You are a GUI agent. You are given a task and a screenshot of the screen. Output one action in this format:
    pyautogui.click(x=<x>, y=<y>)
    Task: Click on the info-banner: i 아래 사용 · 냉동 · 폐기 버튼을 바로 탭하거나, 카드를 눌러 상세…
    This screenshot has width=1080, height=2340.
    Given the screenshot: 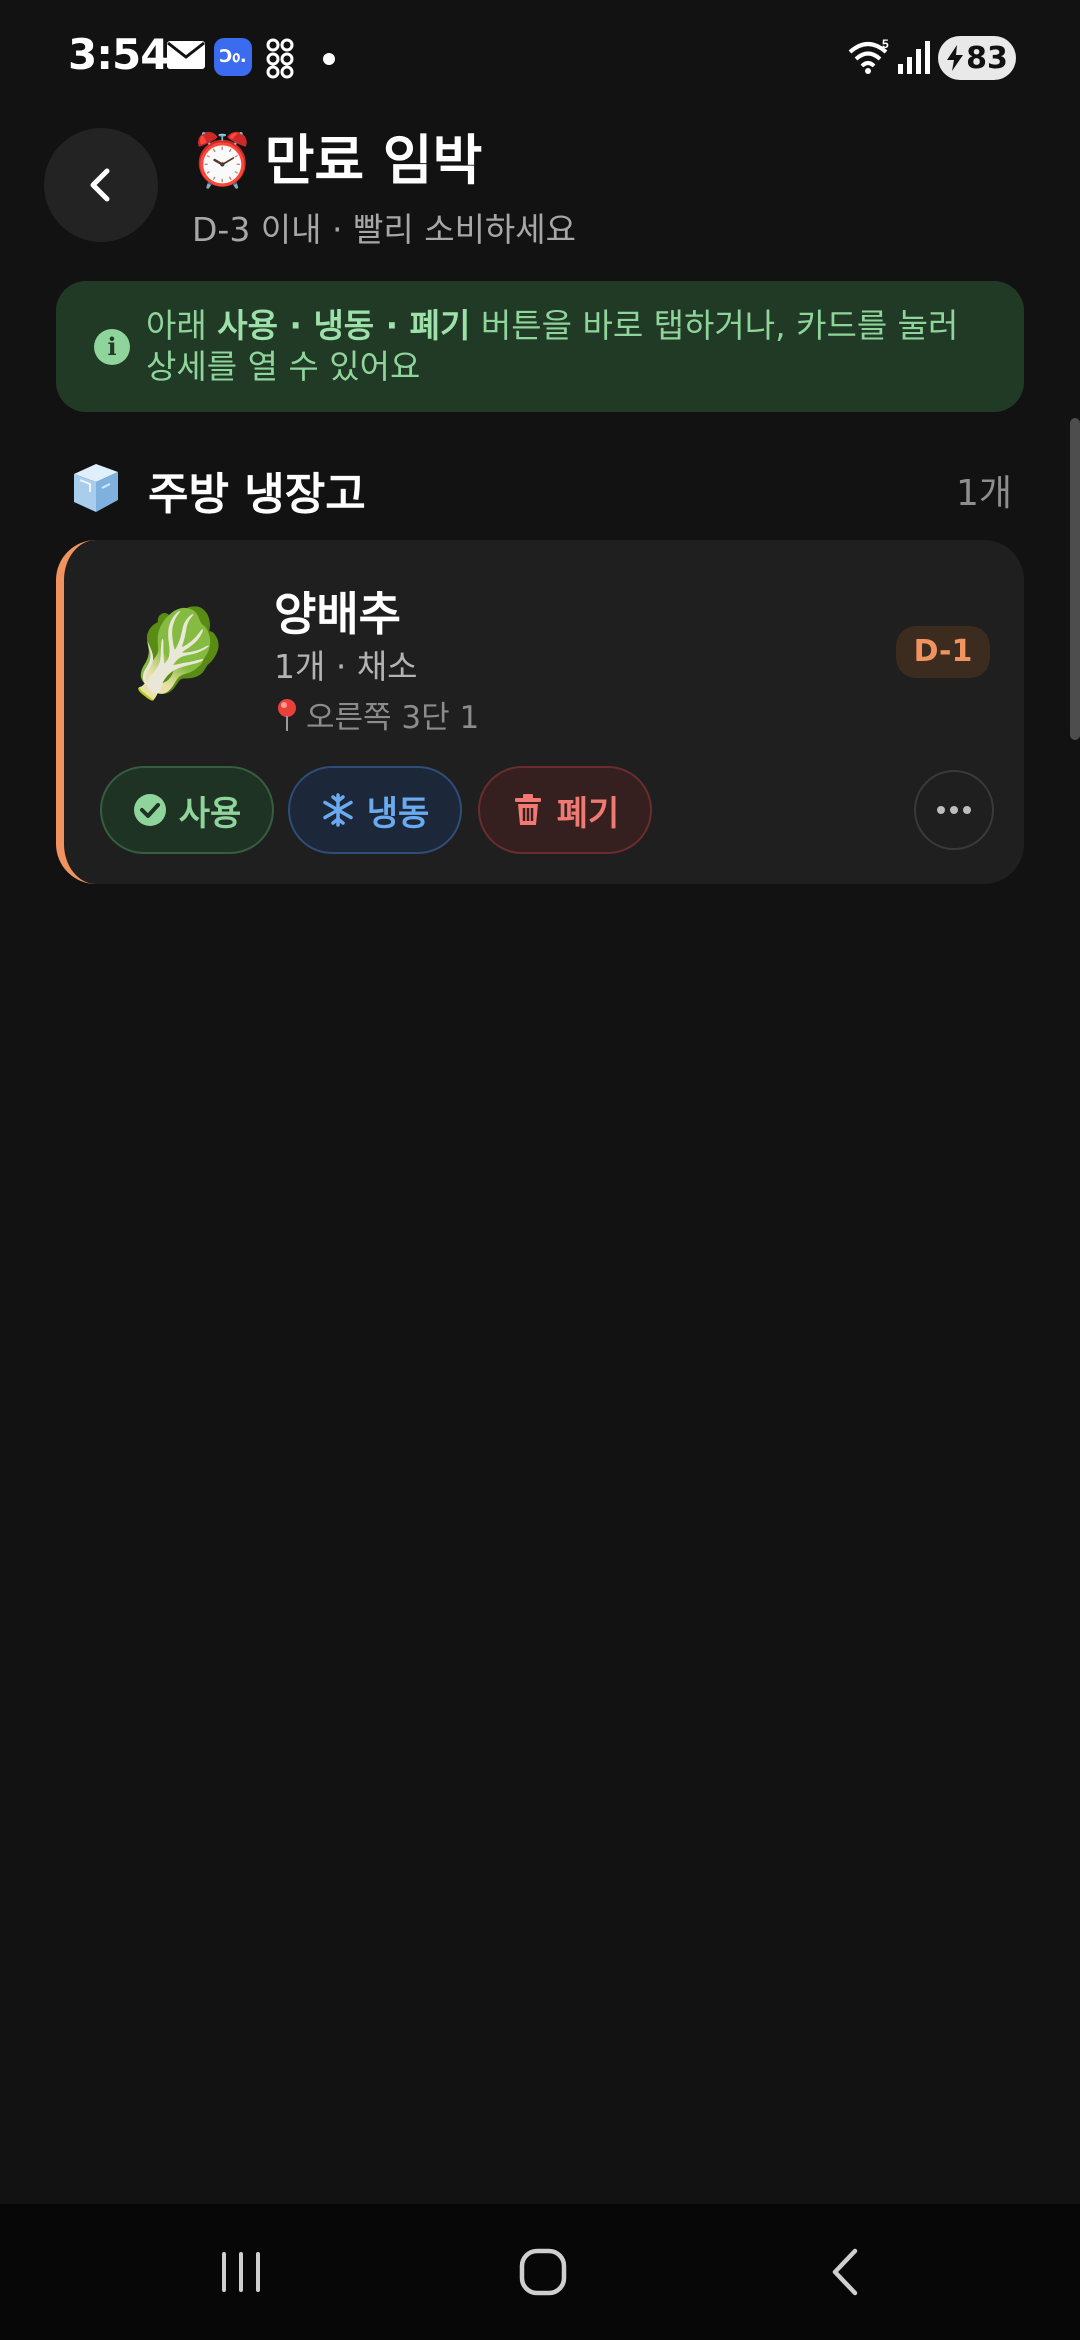 What is the action you would take?
    pyautogui.click(x=540, y=346)
    